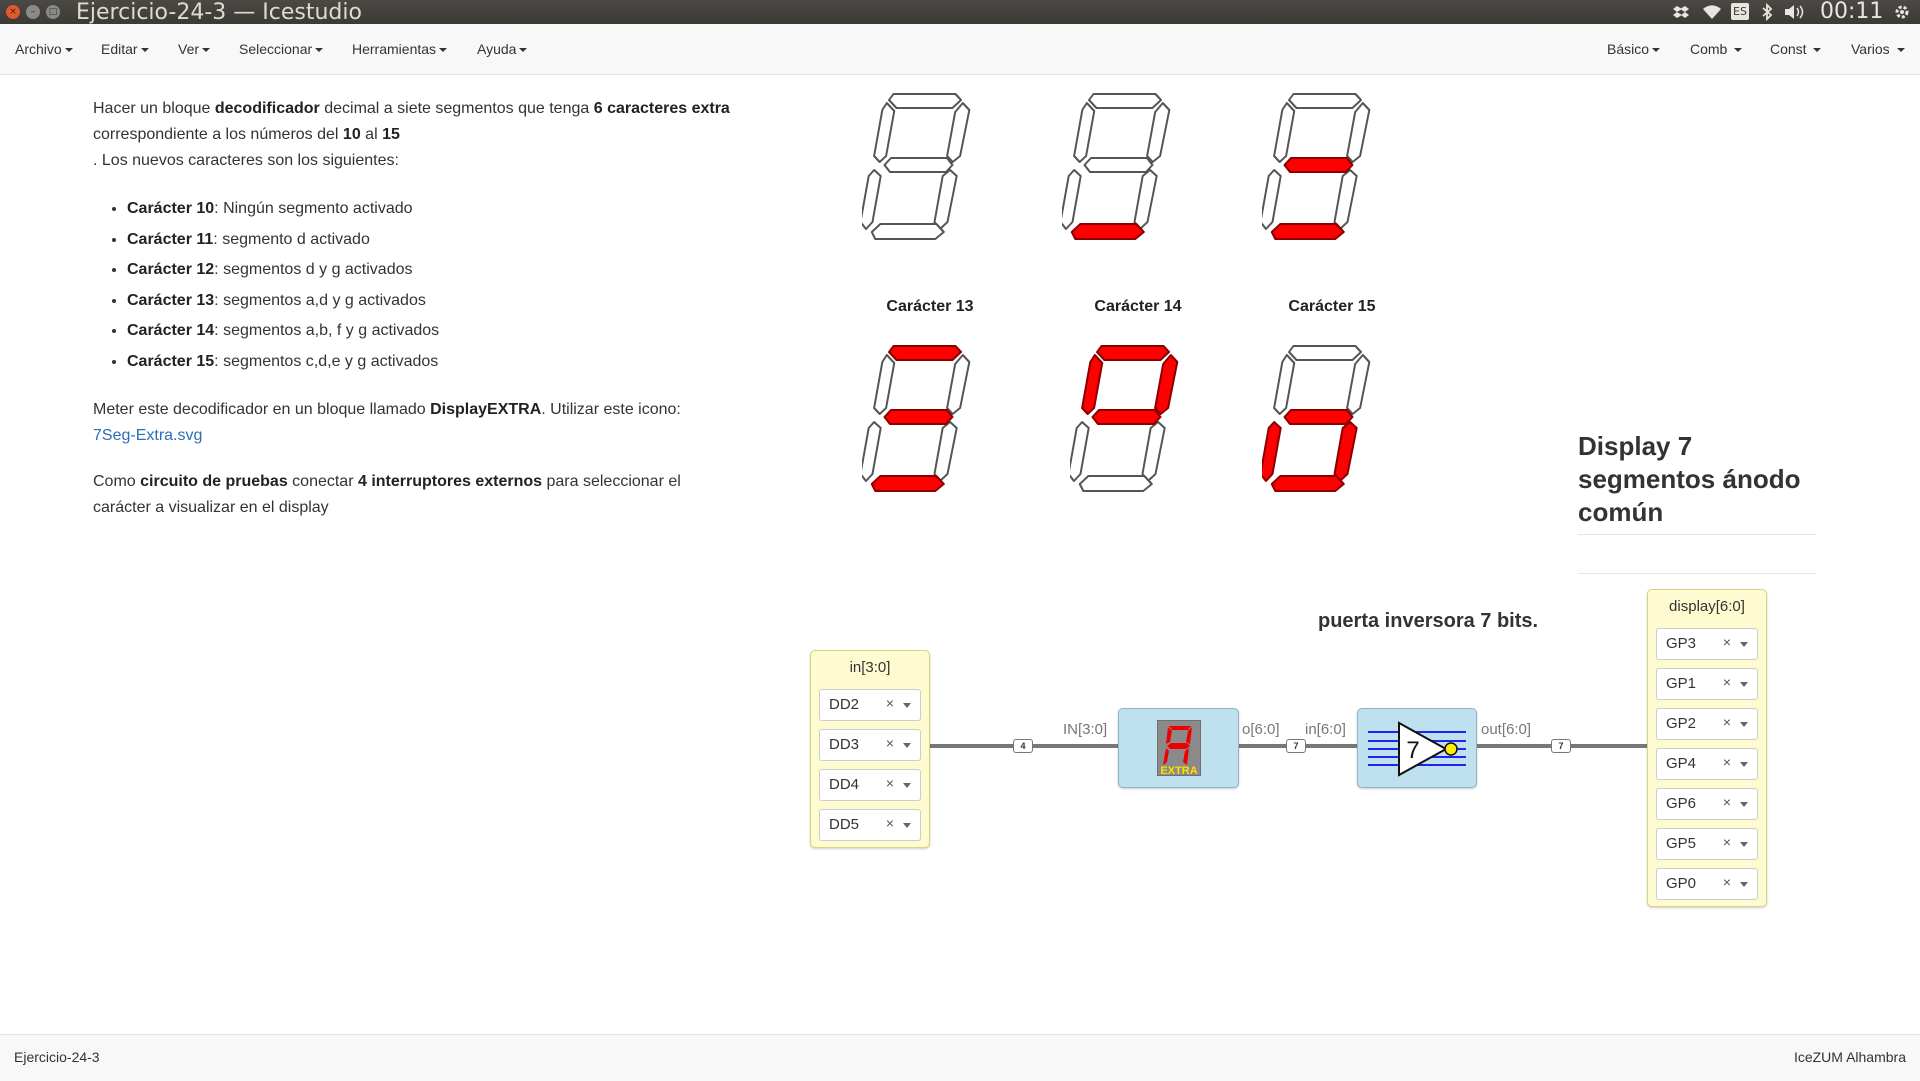 This screenshot has width=1920, height=1081. What do you see at coordinates (1707, 644) in the screenshot?
I see `pin-select: GP3 ×` at bounding box center [1707, 644].